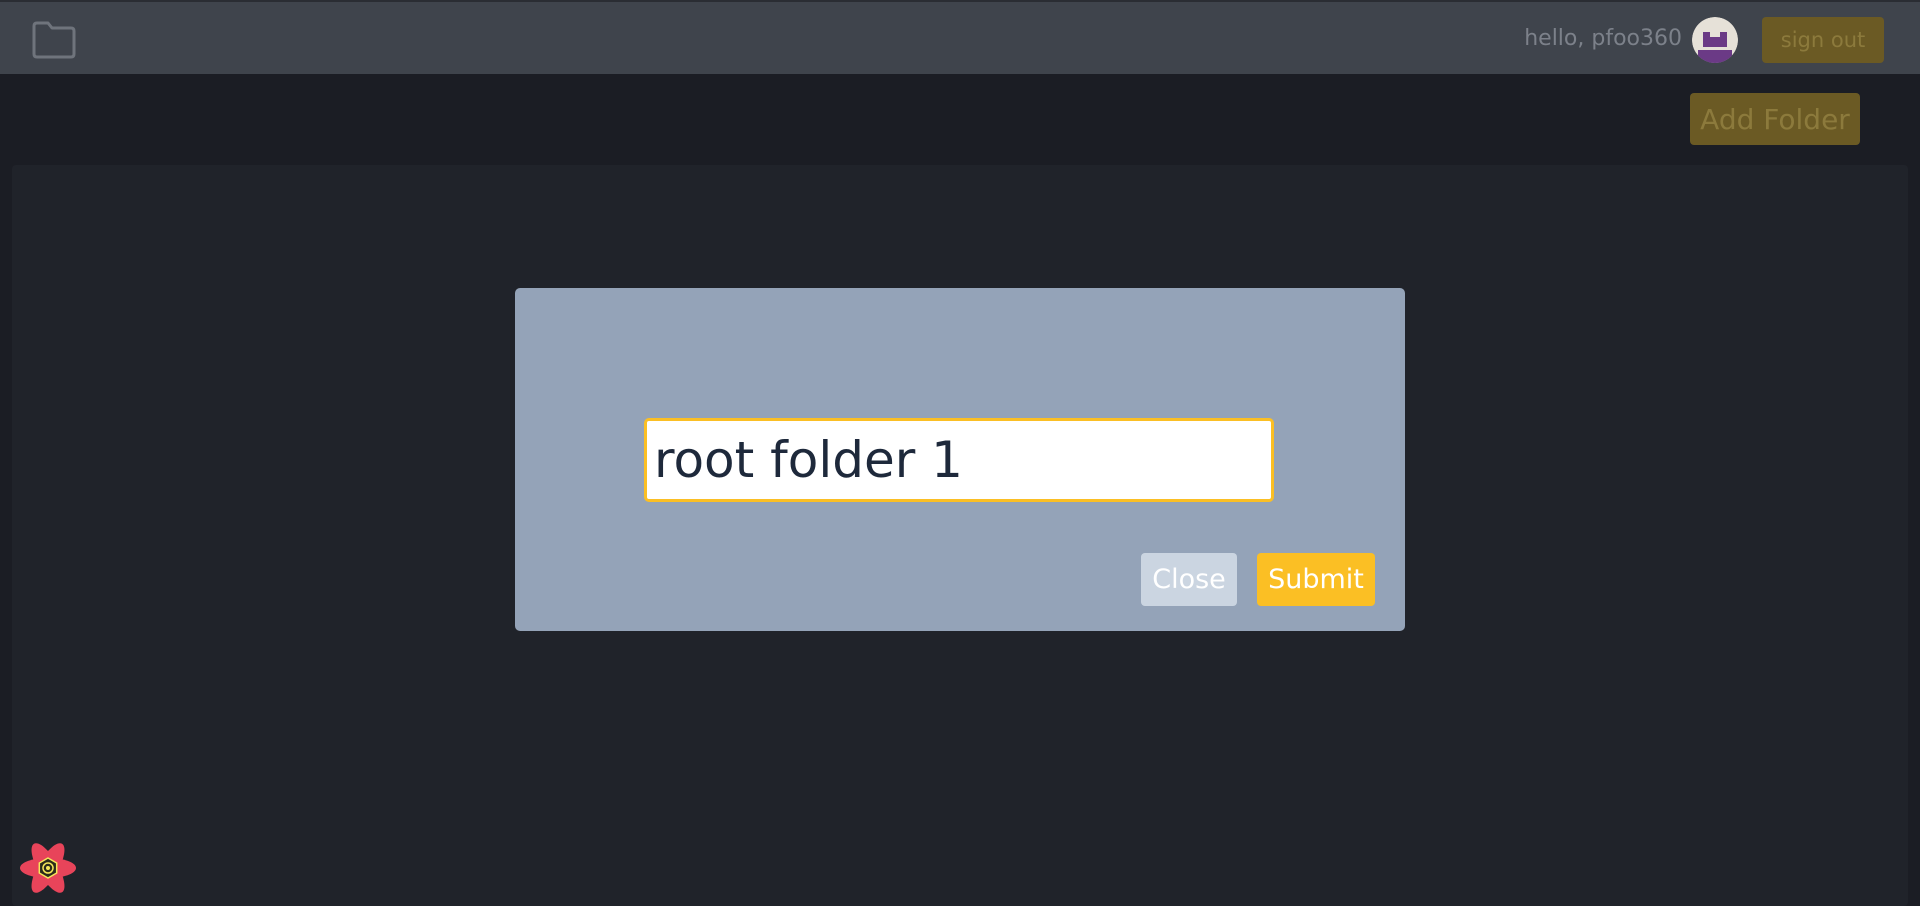  What do you see at coordinates (1823, 40) in the screenshot?
I see `sign-out-button: sign out` at bounding box center [1823, 40].